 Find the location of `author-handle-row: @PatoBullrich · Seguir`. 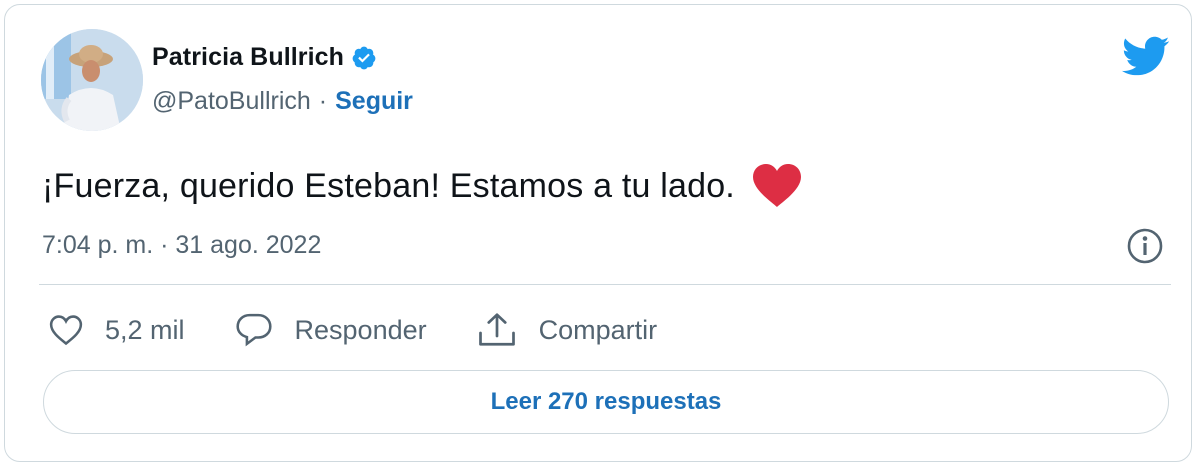

author-handle-row: @PatoBullrich · Seguir is located at coordinates (282, 101).